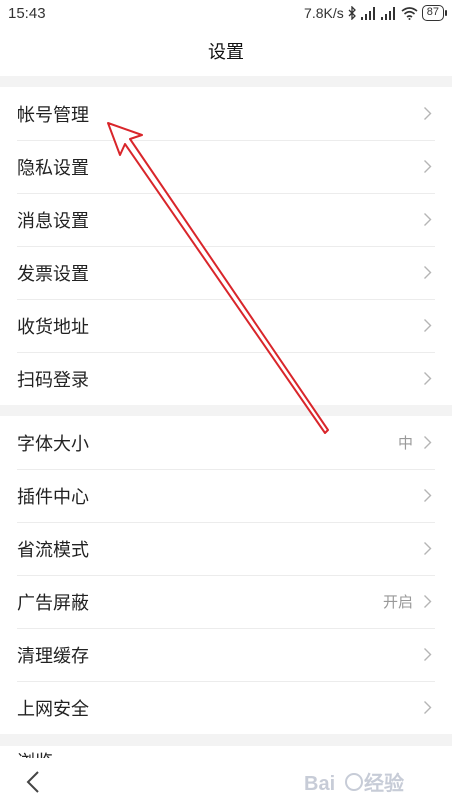 Image resolution: width=452 pixels, height=806 pixels. What do you see at coordinates (53, 656) in the screenshot?
I see `row-label: 清理缓存` at bounding box center [53, 656].